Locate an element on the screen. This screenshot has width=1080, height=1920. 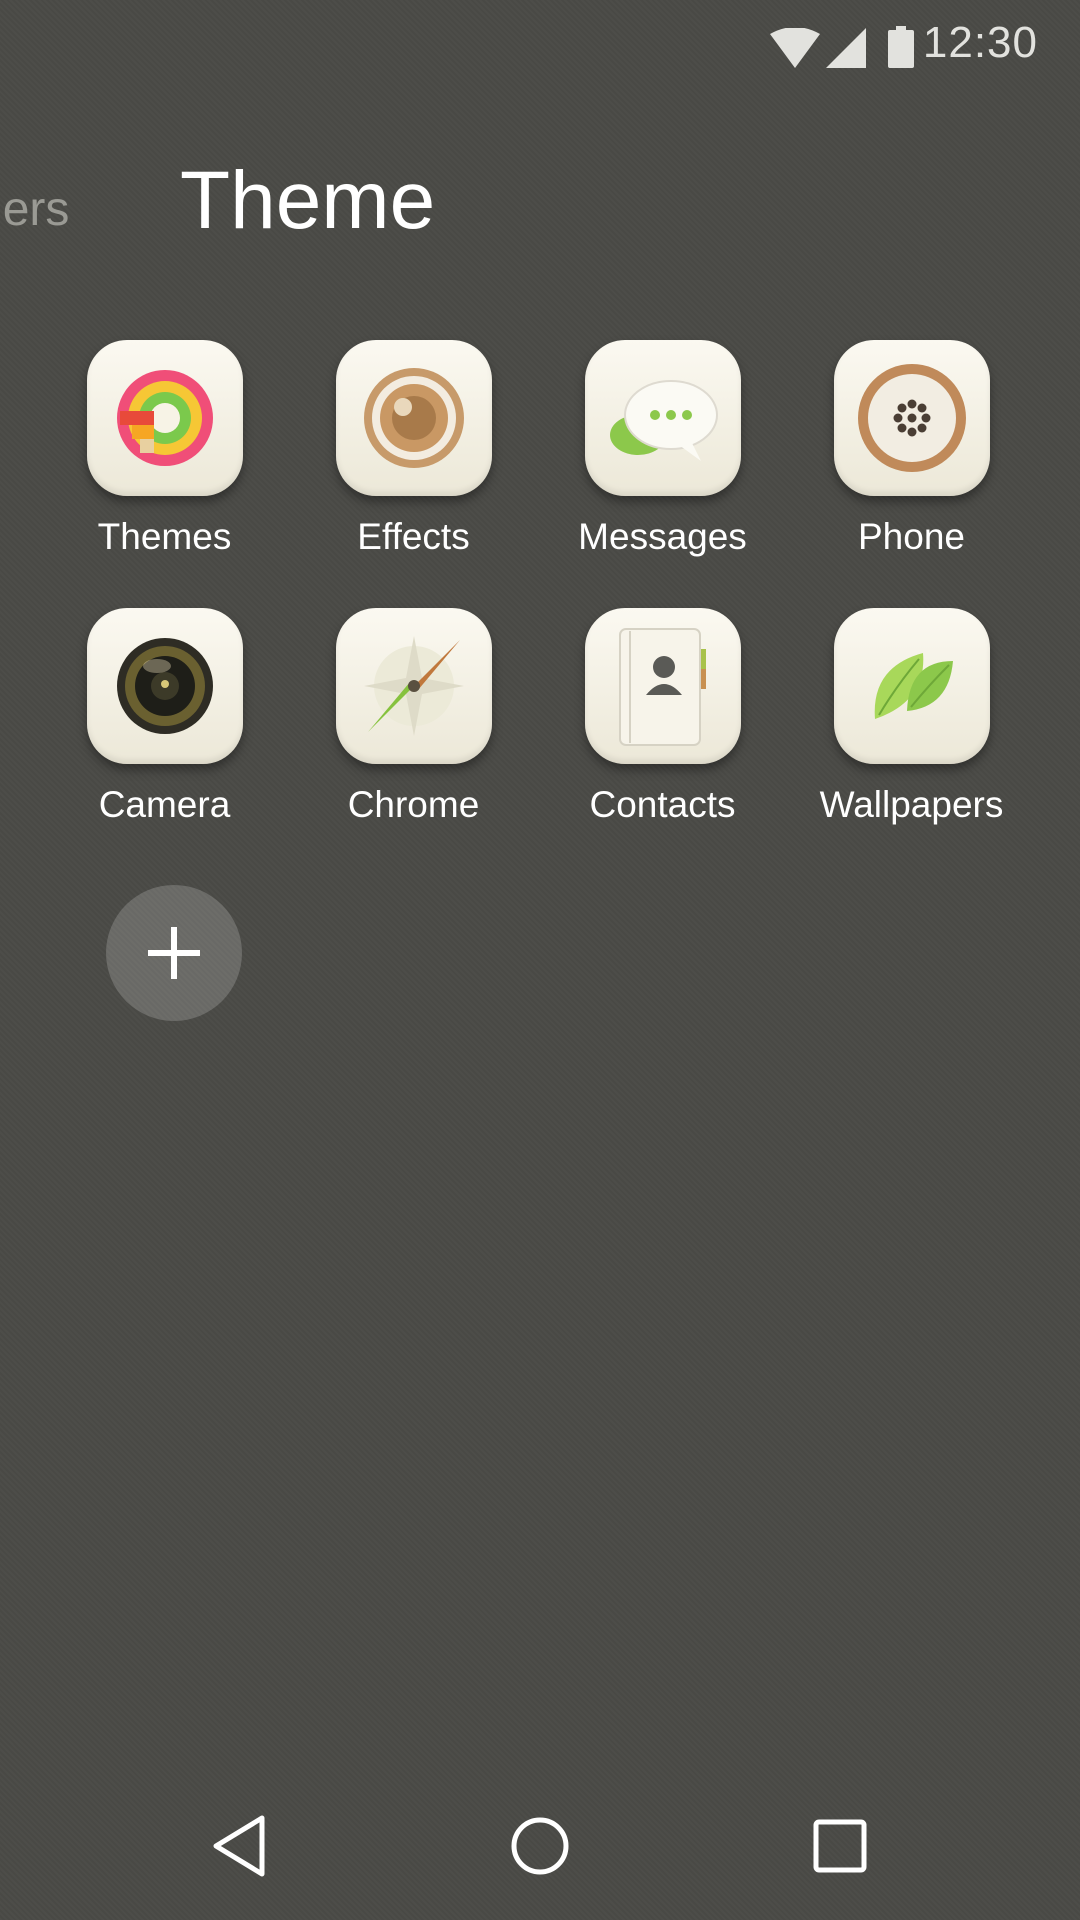
app-label: Wallpapers is located at coordinates (911, 804).